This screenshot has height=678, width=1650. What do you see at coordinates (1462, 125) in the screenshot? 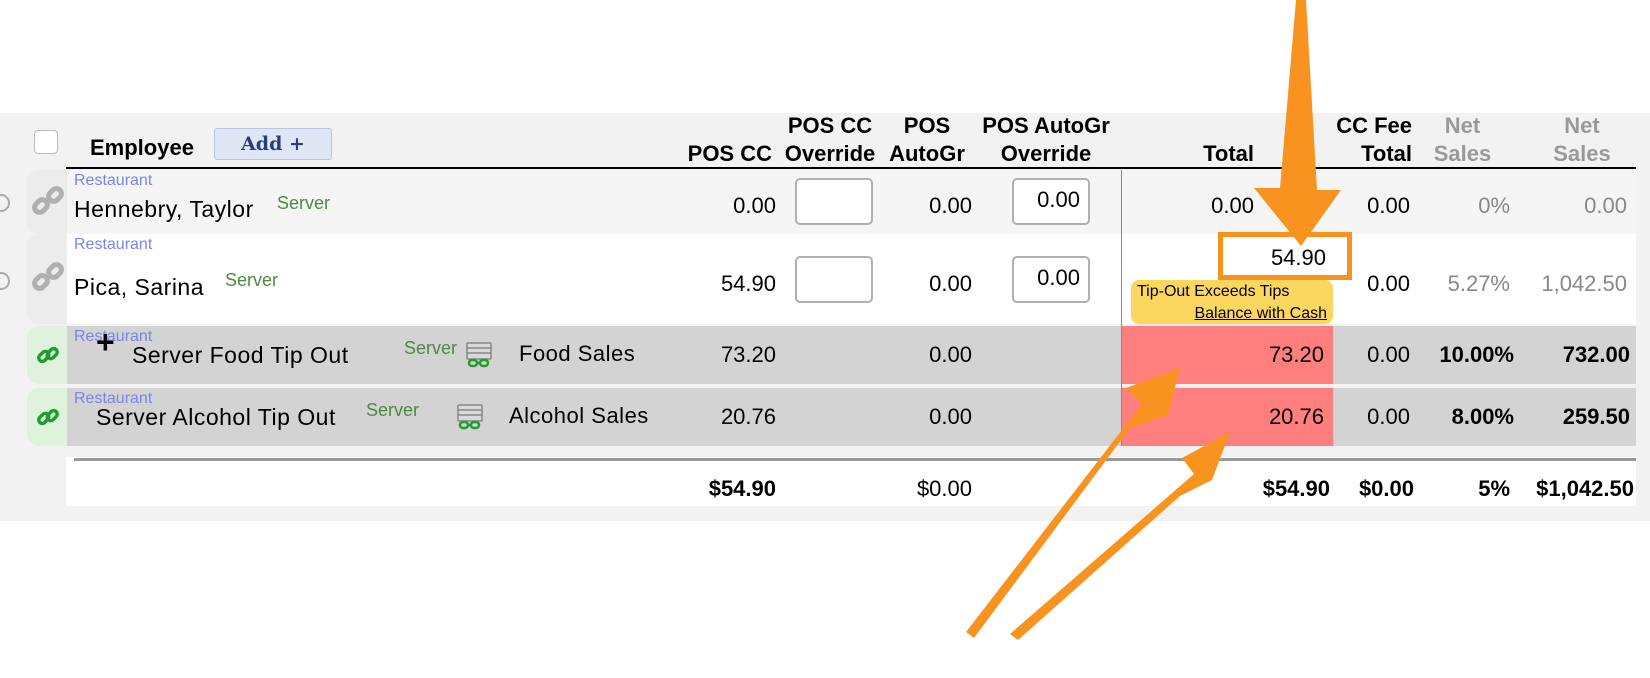
I see `header-net-sales-pct-1: Net` at bounding box center [1462, 125].